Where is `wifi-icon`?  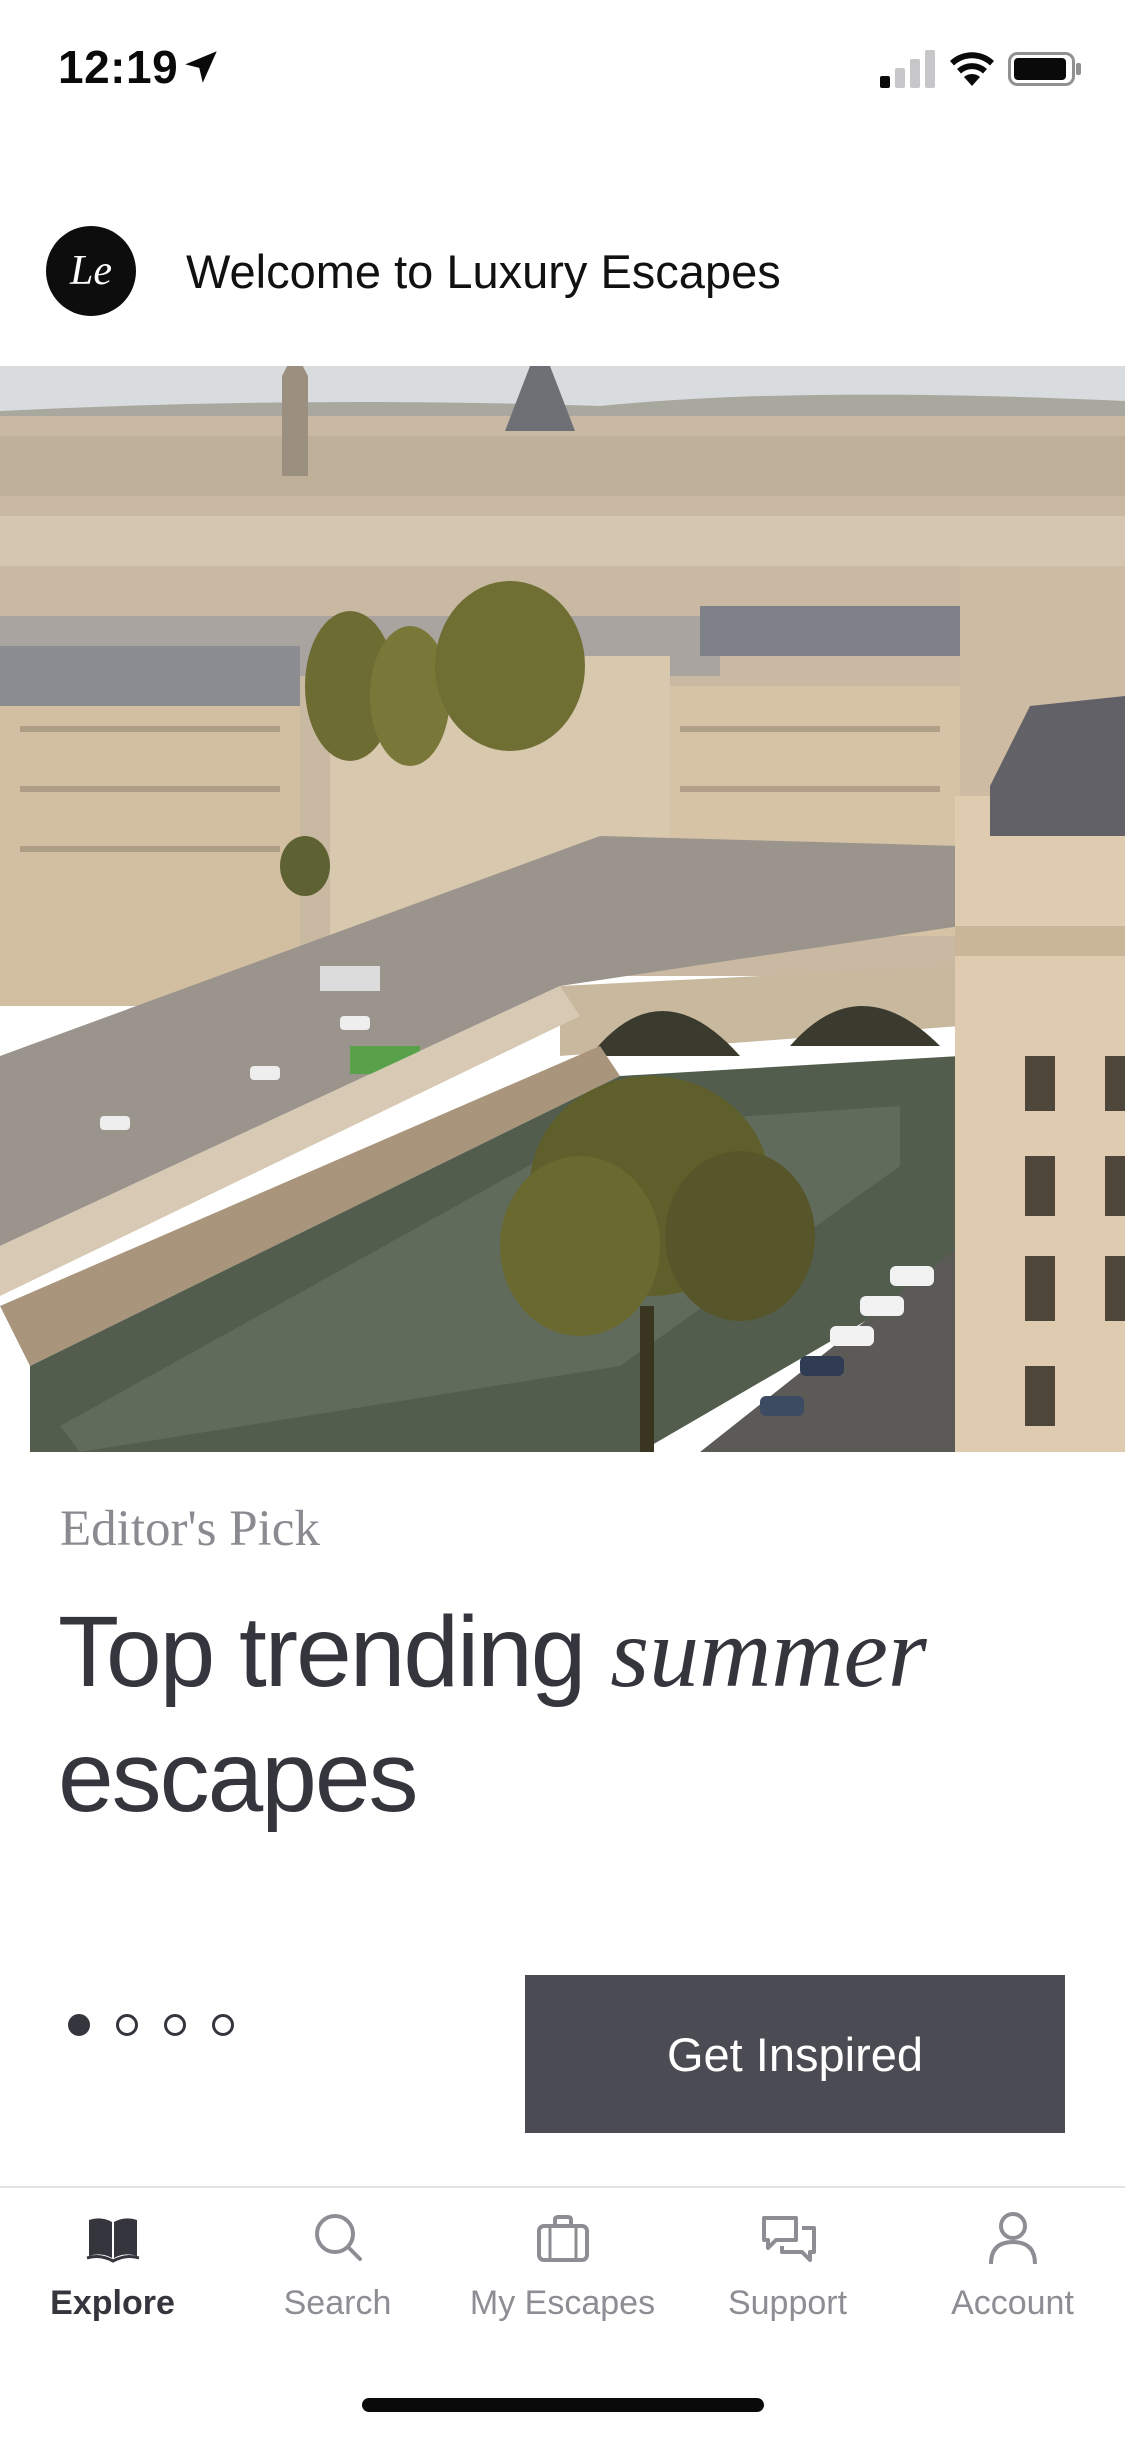
wifi-icon is located at coordinates (972, 69).